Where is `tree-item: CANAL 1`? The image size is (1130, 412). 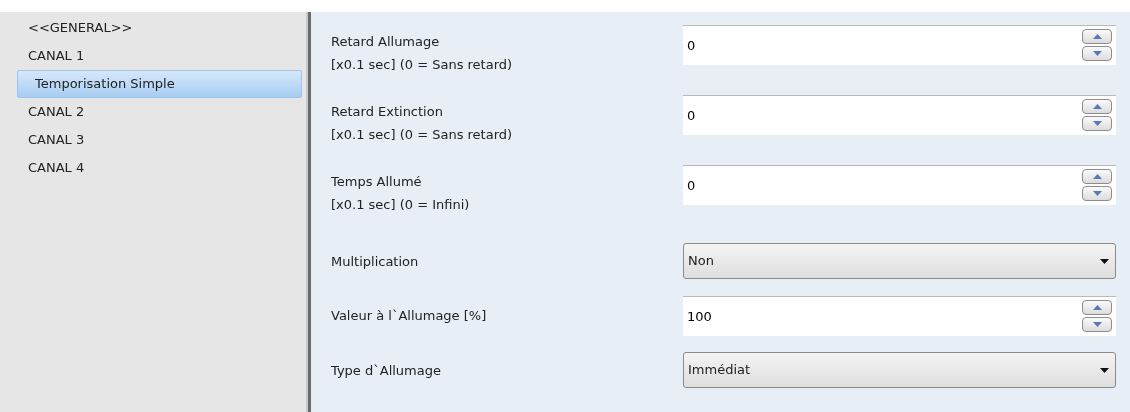 tree-item: CANAL 1 is located at coordinates (159, 56).